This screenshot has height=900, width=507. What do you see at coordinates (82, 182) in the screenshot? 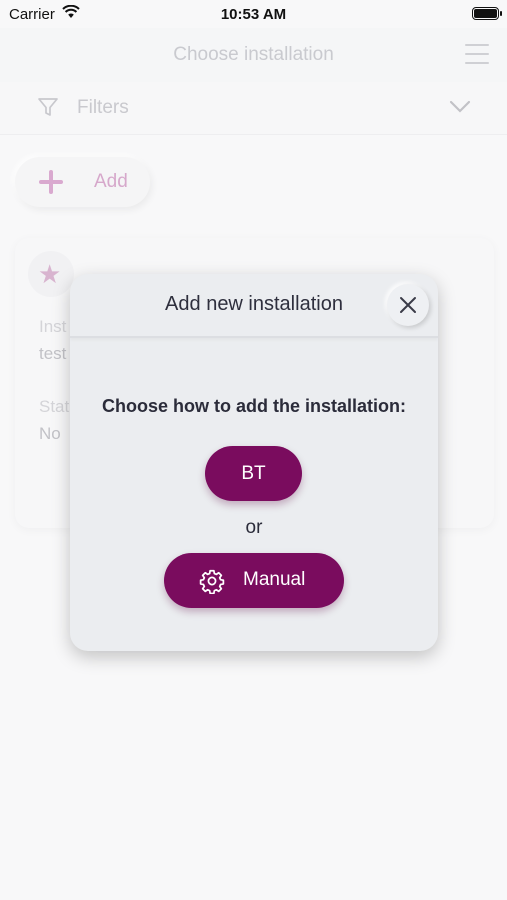
I see `add-installation-button: Add` at bounding box center [82, 182].